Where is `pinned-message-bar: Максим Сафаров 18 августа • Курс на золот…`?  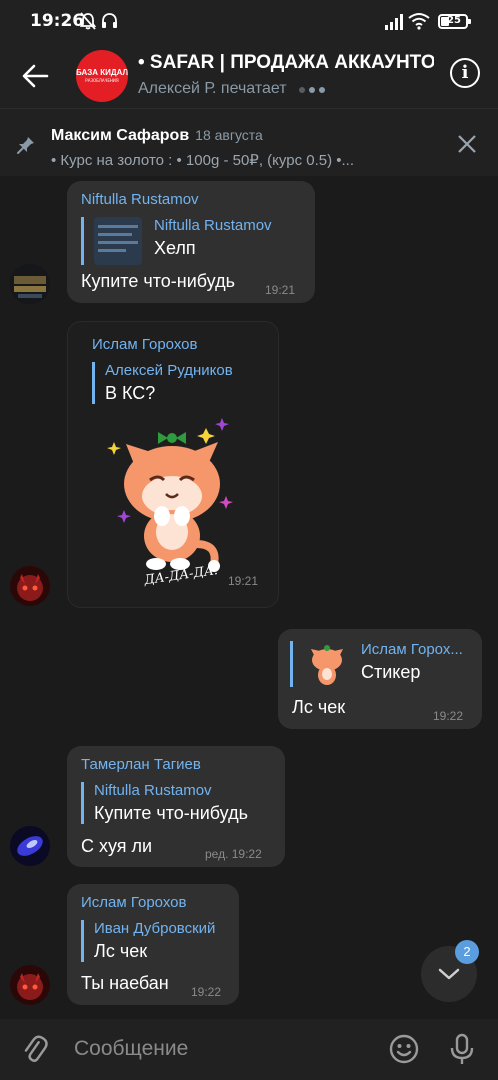
pinned-message-bar: Максим Сафаров 18 августа • Курс на золот… is located at coordinates (249, 142).